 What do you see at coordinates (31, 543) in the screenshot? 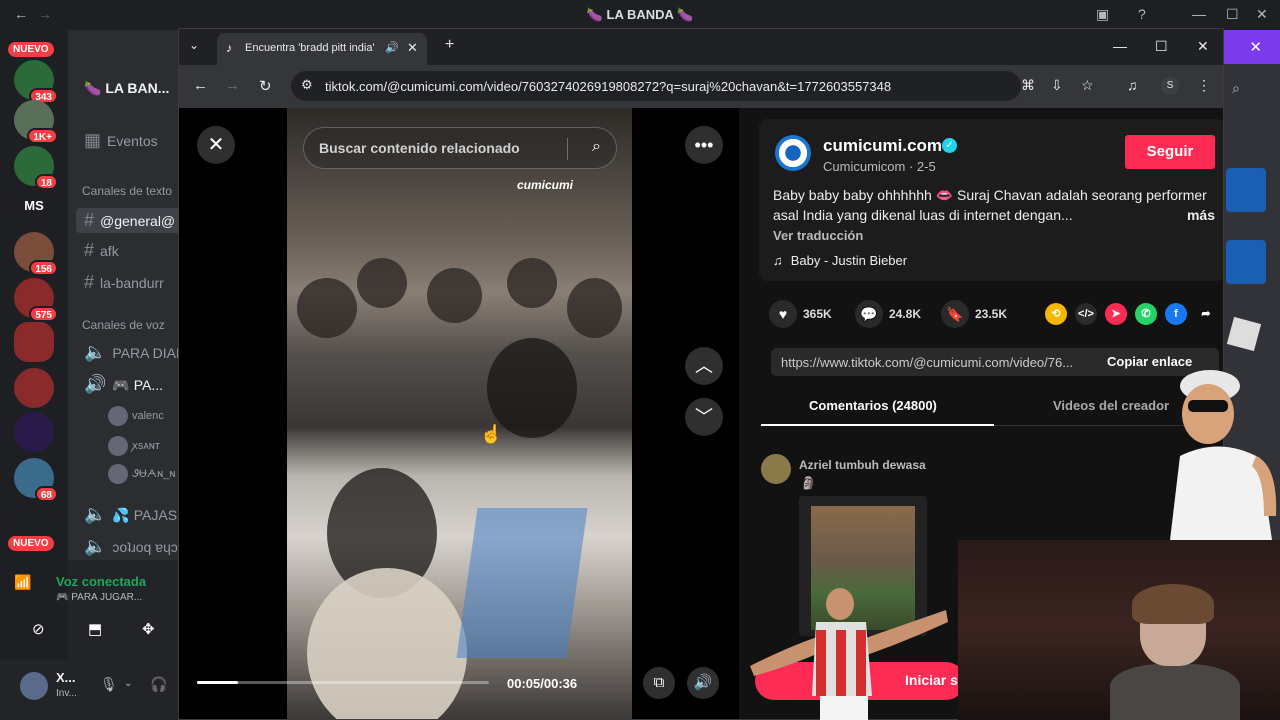
I see `new-badge-2: NUEVO` at bounding box center [31, 543].